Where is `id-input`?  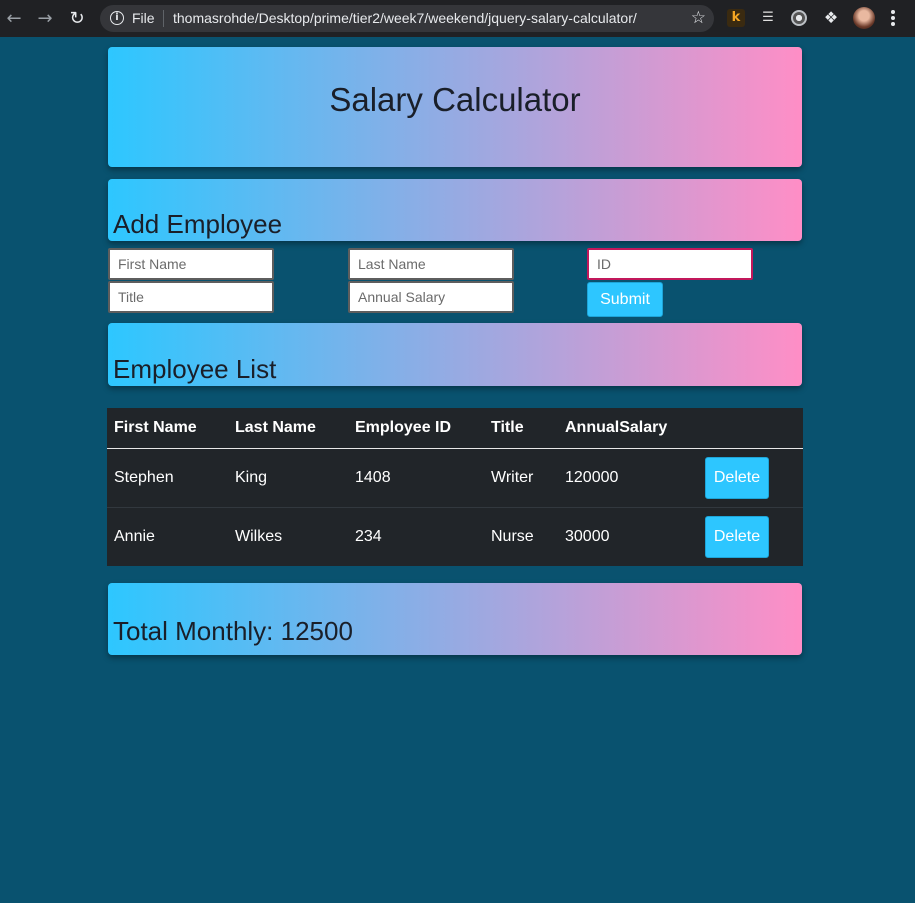 id-input is located at coordinates (670, 264).